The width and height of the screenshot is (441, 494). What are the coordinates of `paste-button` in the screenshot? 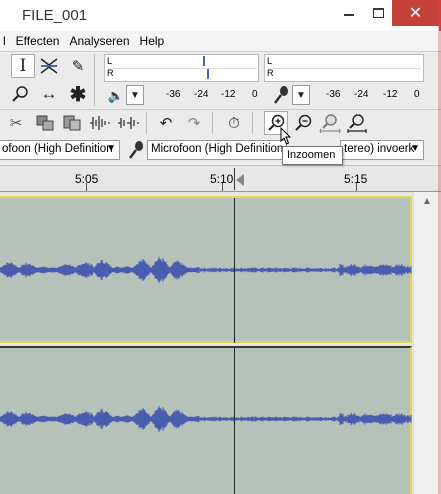 It's located at (72, 123).